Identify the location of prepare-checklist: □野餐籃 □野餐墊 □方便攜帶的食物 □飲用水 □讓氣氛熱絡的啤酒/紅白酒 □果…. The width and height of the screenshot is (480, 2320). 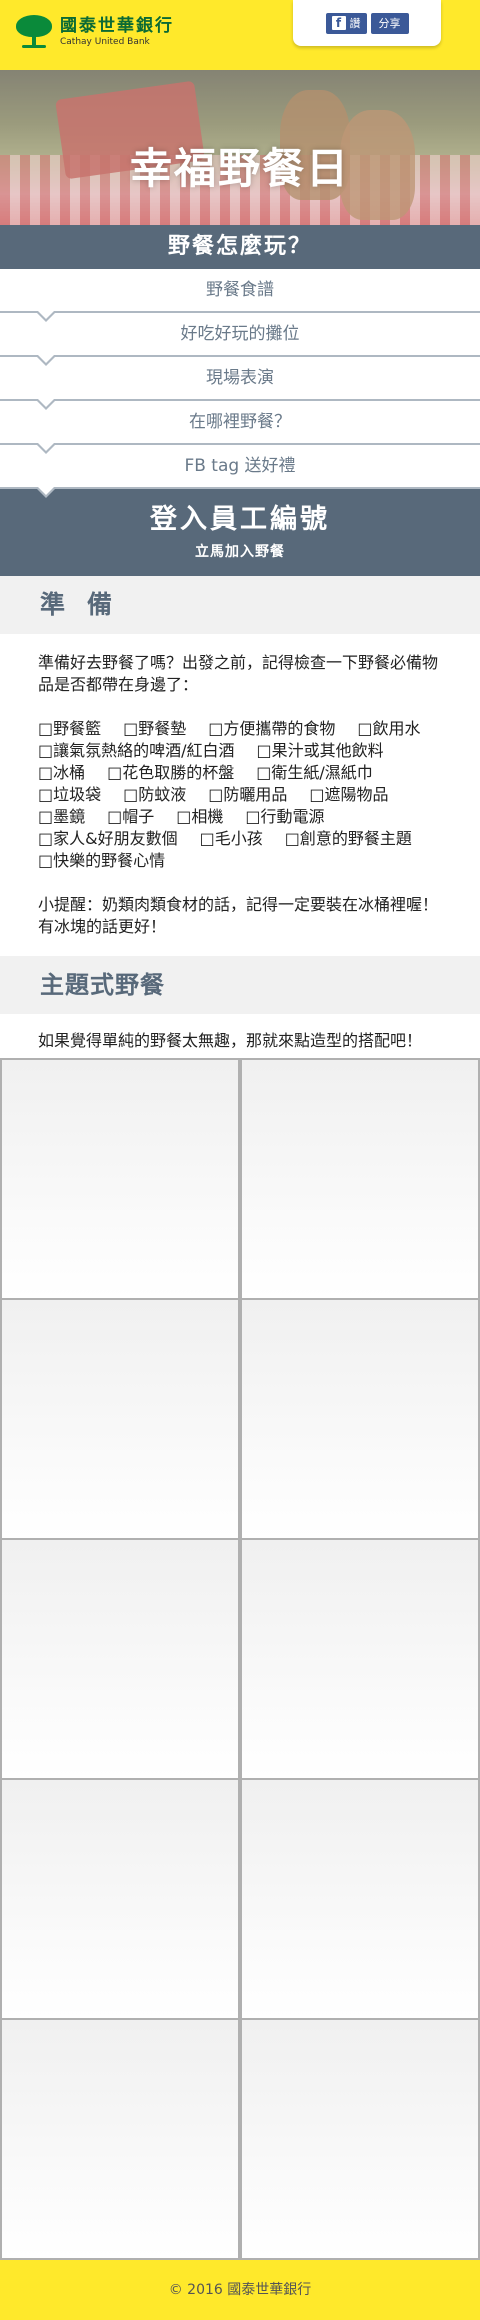
(240, 795).